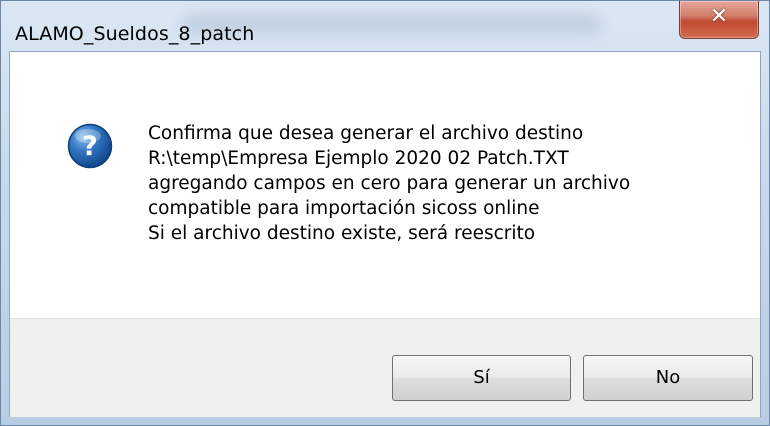 This screenshot has height=426, width=770. I want to click on close-button: ✕, so click(719, 20).